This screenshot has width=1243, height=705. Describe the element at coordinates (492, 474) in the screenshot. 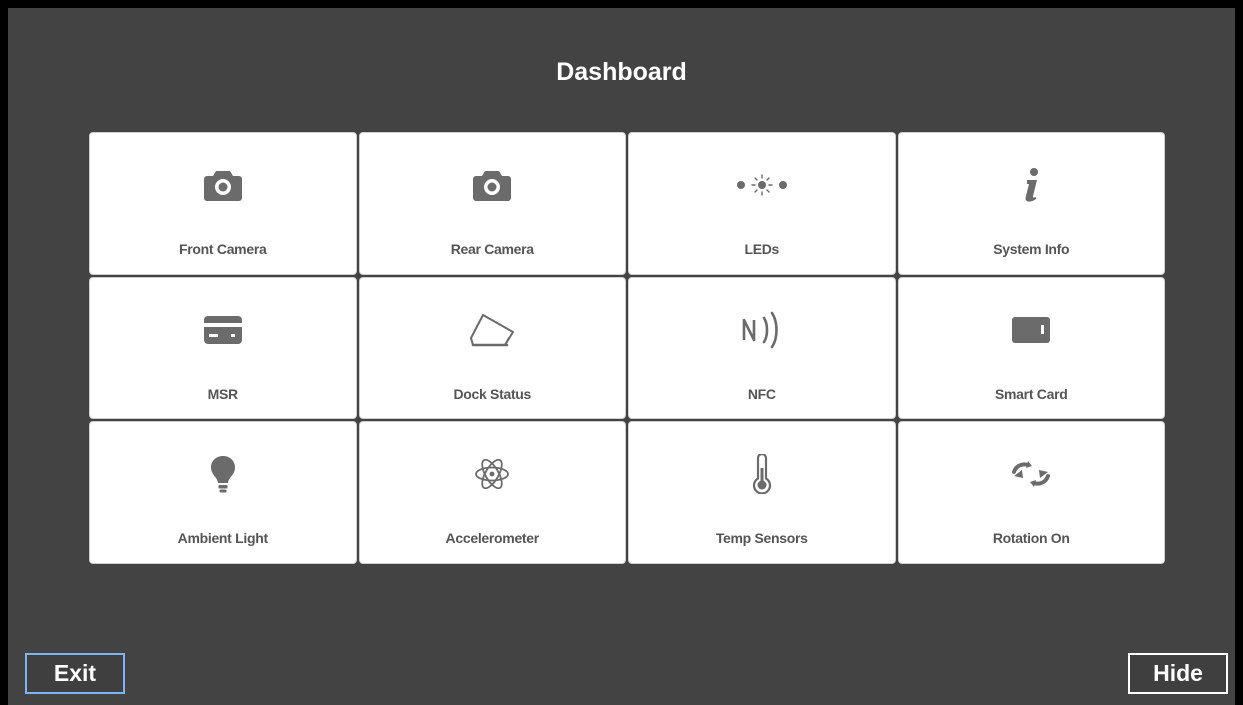

I see `atom-icon` at that location.